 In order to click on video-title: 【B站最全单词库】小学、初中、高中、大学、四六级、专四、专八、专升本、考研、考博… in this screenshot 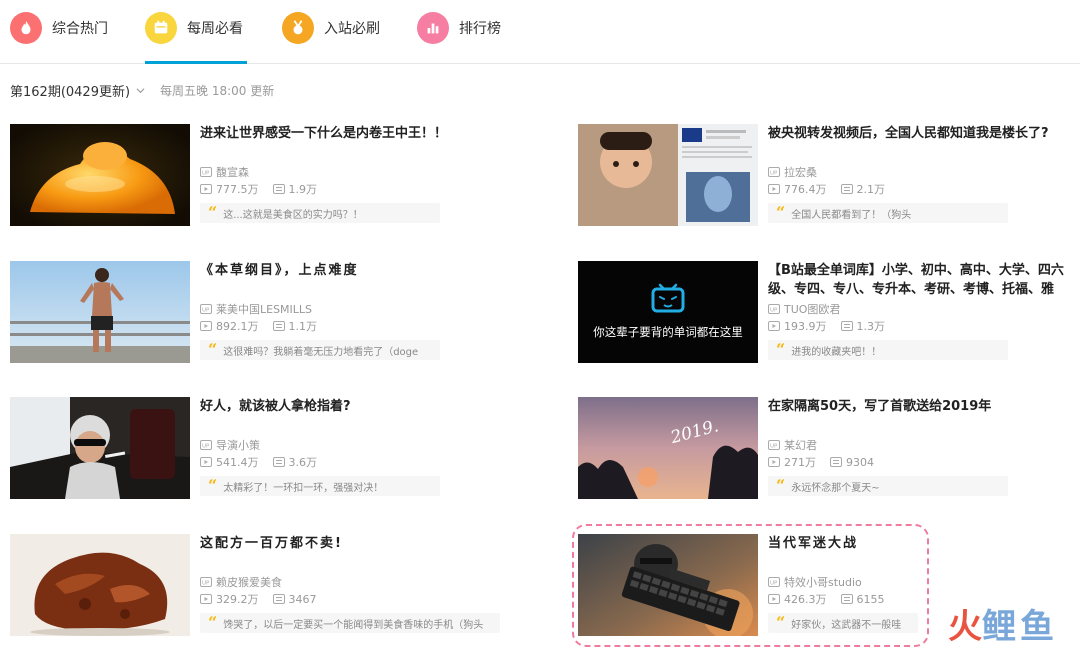, I will do `click(923, 280)`.